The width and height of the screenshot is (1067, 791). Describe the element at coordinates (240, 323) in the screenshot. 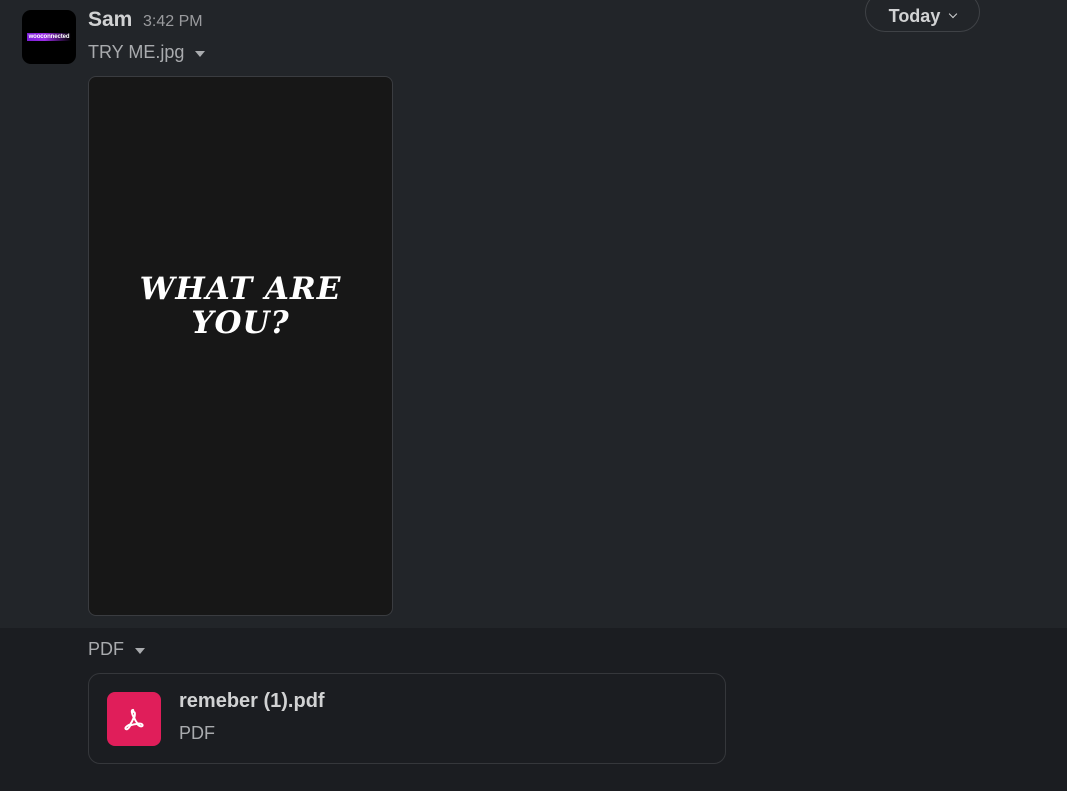

I see `image-text-line-2: YOU?` at that location.